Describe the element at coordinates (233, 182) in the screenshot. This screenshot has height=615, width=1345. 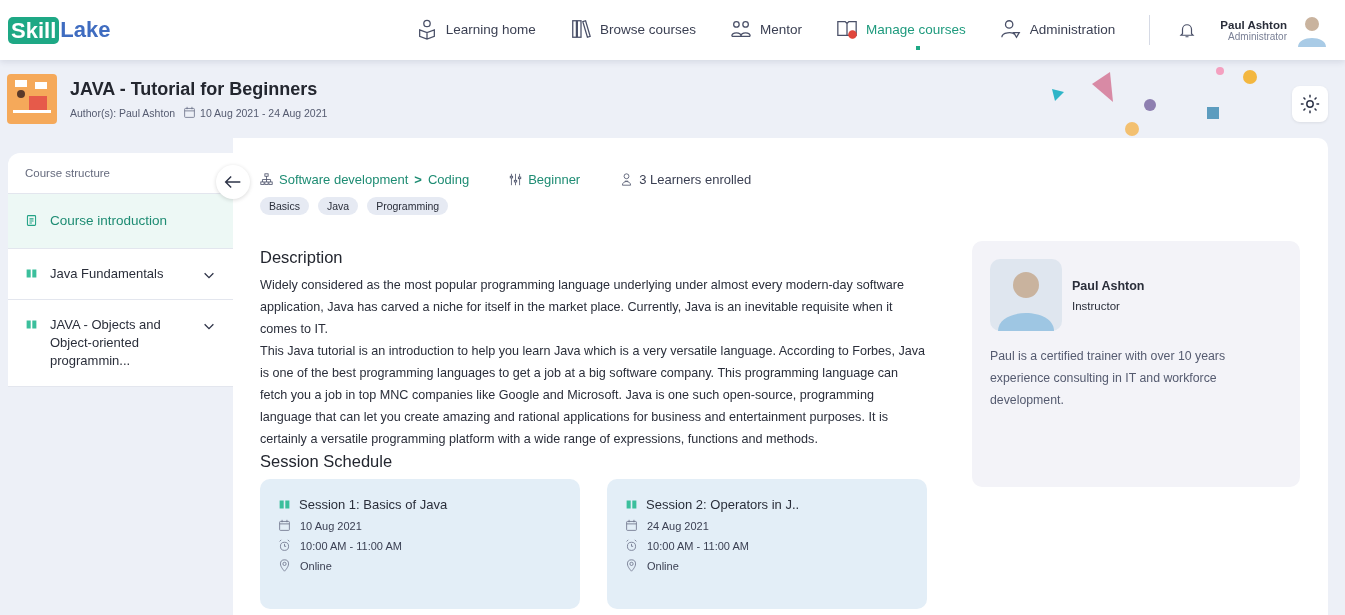
I see `collapse-button` at that location.